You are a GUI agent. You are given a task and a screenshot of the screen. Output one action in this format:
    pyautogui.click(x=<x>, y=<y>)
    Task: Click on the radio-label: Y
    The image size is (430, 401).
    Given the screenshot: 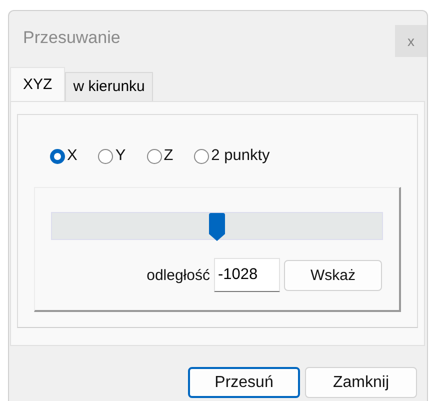 What is the action you would take?
    pyautogui.click(x=120, y=156)
    